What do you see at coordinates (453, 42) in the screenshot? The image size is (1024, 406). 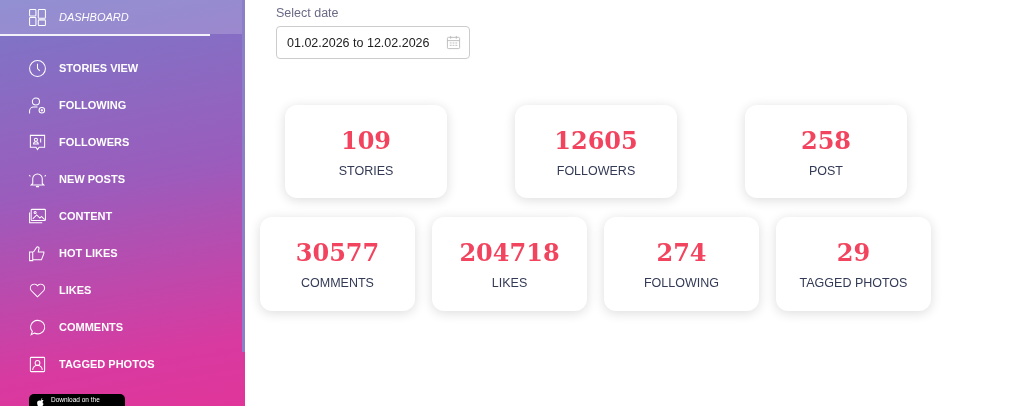 I see `calendar-icon` at bounding box center [453, 42].